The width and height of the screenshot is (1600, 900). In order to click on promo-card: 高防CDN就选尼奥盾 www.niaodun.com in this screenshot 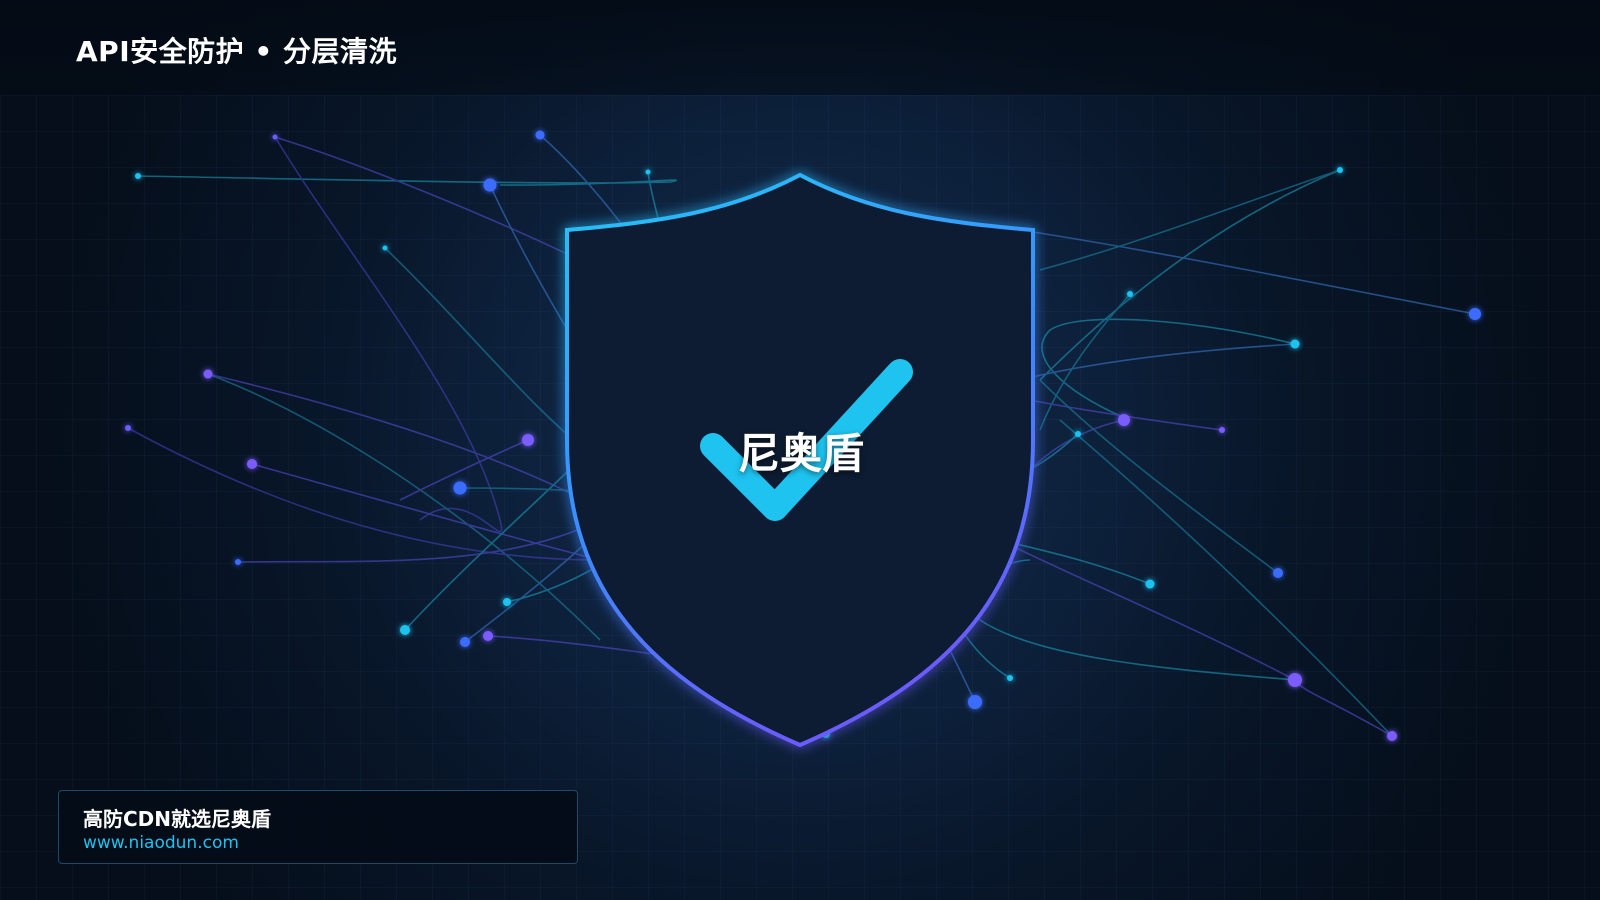, I will do `click(318, 827)`.